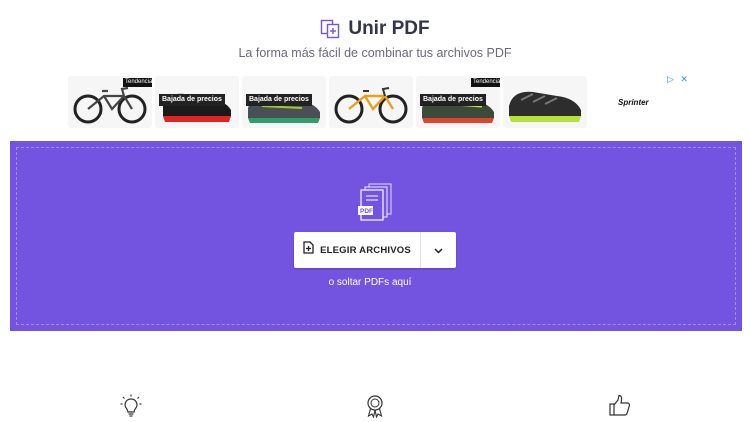 This screenshot has width=750, height=422. What do you see at coordinates (330, 29) in the screenshot?
I see `merge-files-icon` at bounding box center [330, 29].